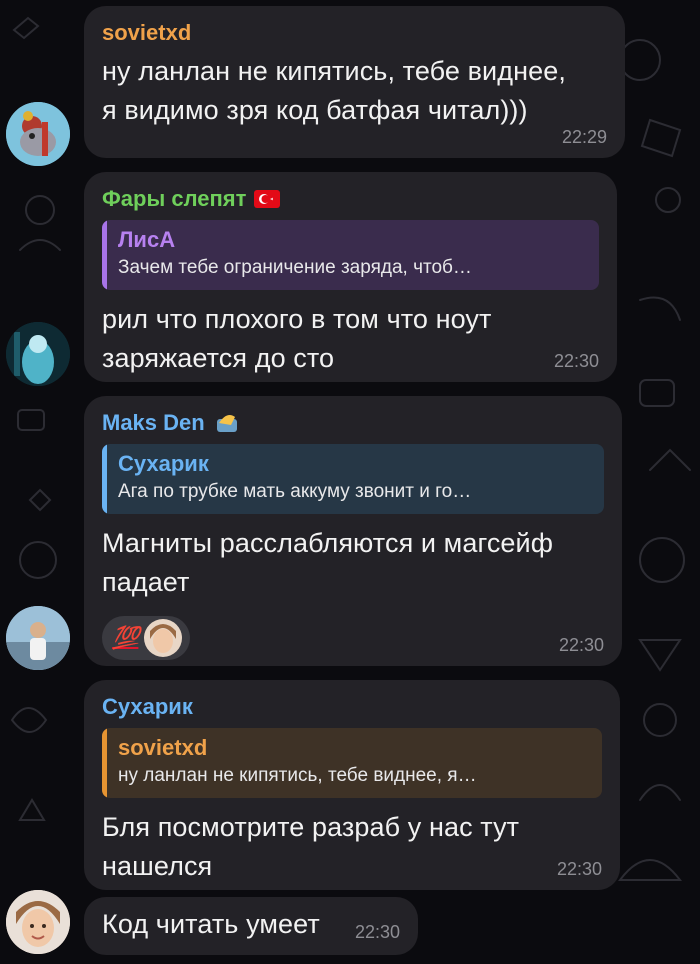 The width and height of the screenshot is (700, 964). I want to click on avatar-fary, so click(38, 354).